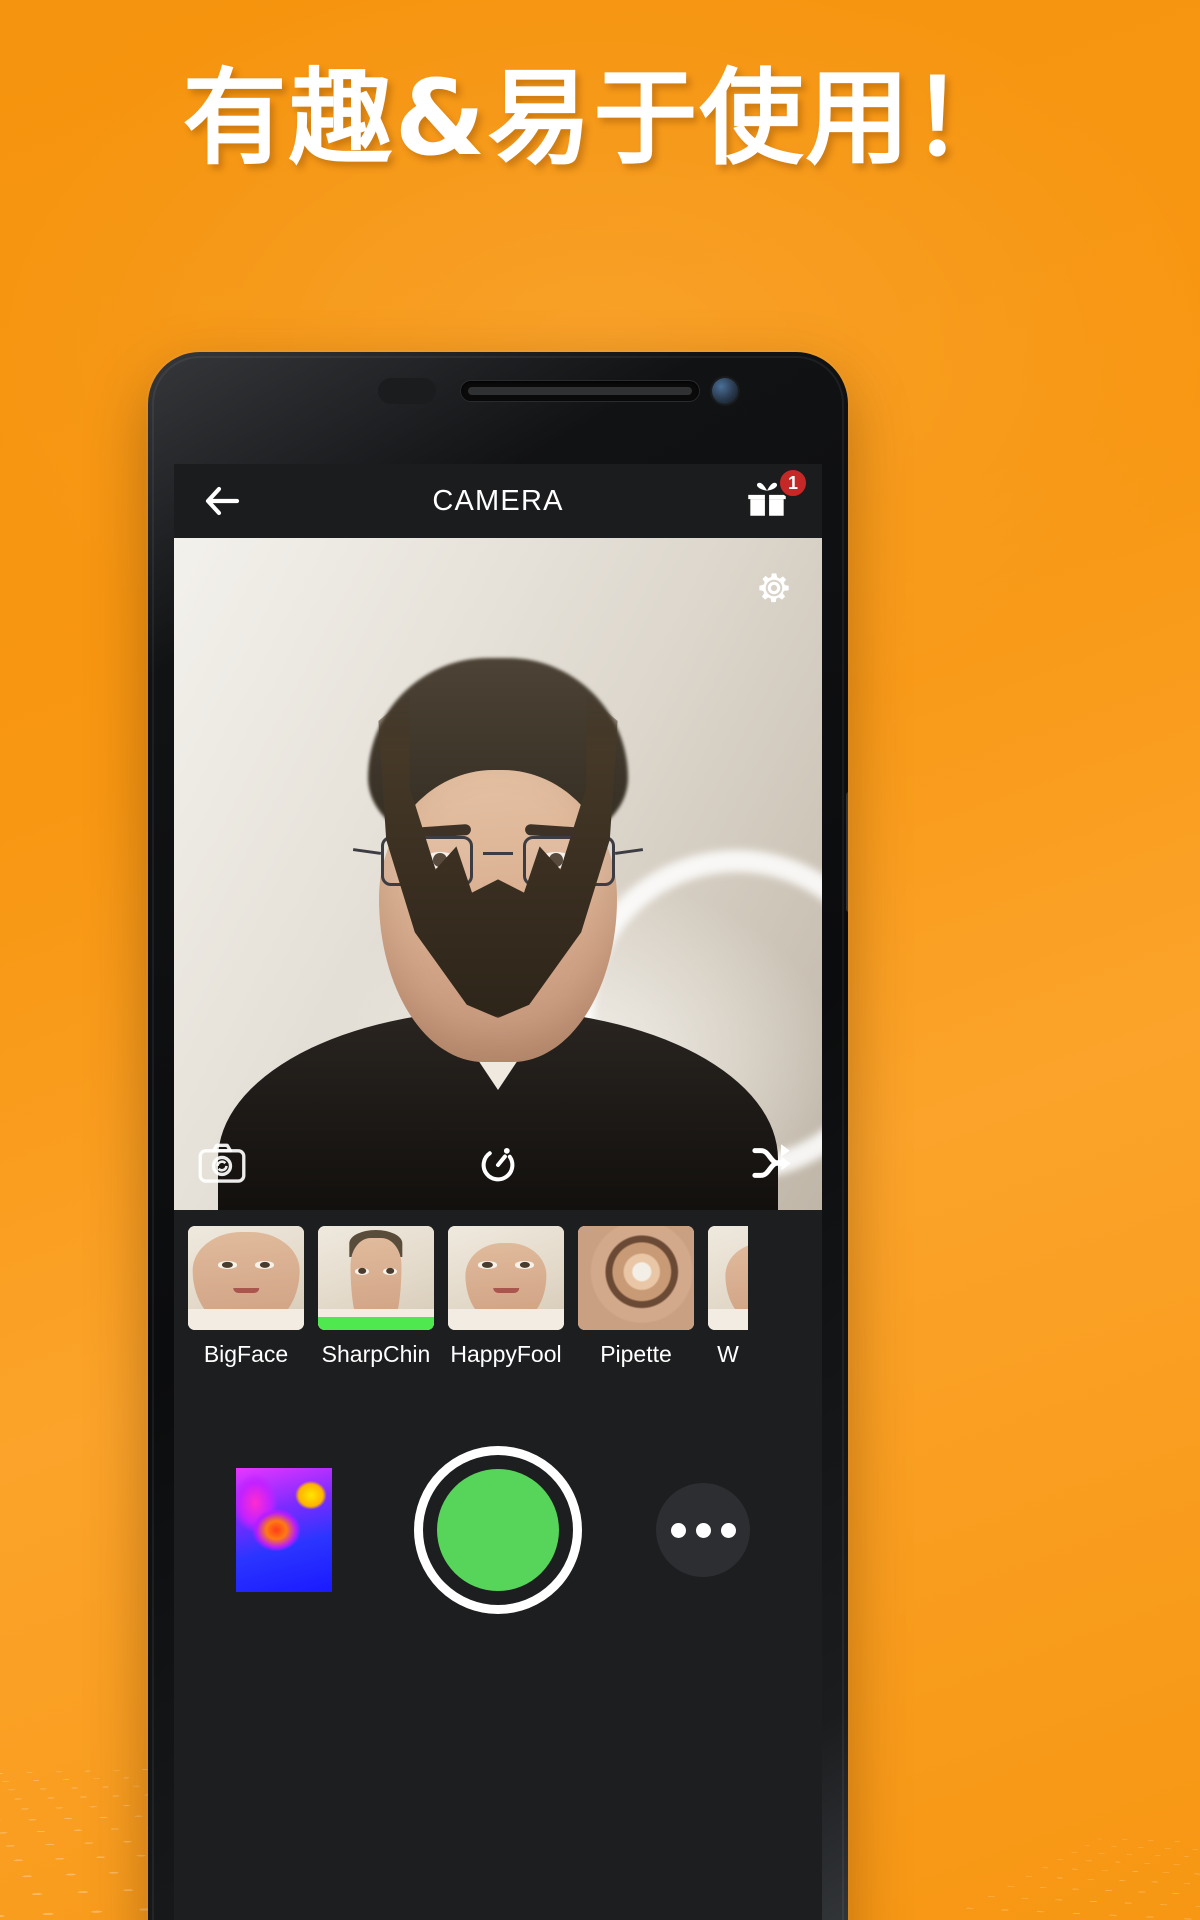 The height and width of the screenshot is (1920, 1200). What do you see at coordinates (498, 408) in the screenshot?
I see `phone-top-bezel` at bounding box center [498, 408].